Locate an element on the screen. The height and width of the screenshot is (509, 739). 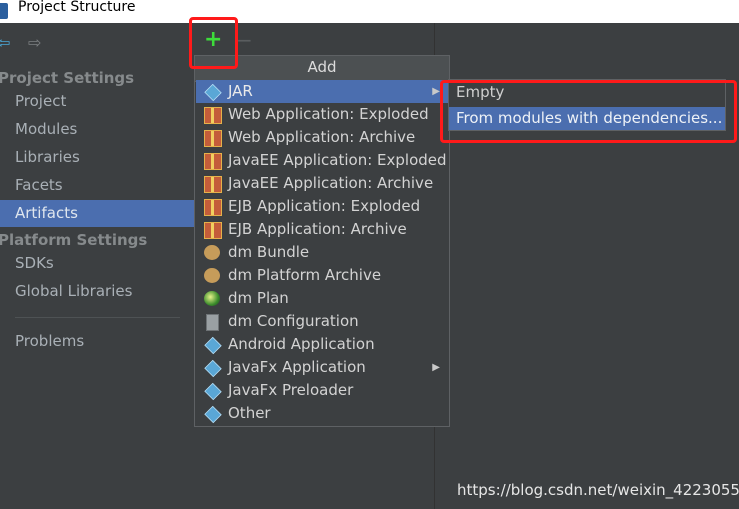
sidebar-divider is located at coordinates (97, 317).